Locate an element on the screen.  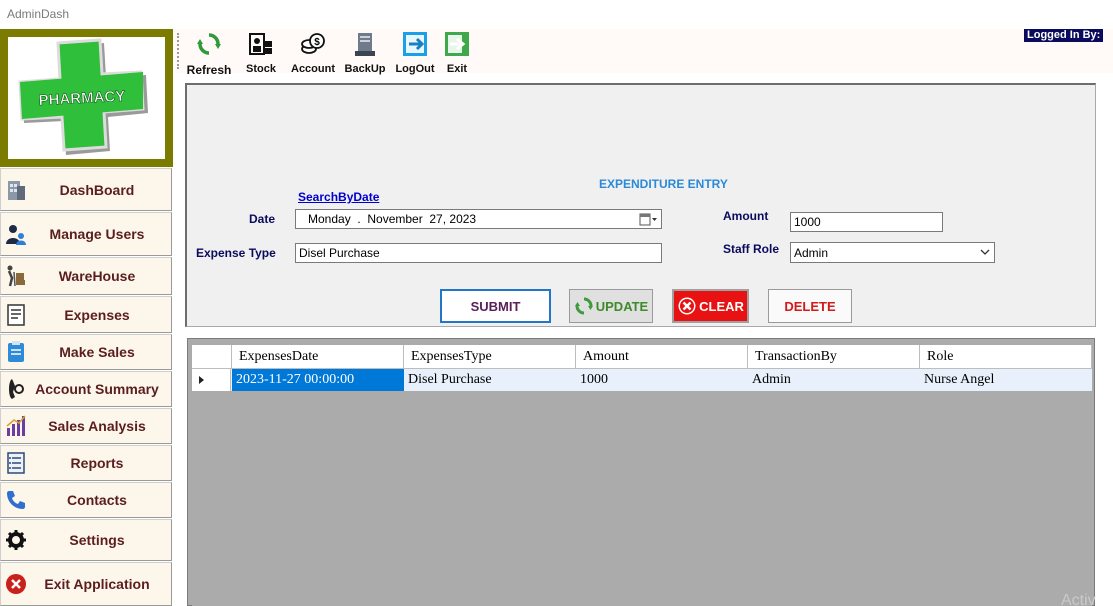
logout-button: LogOut is located at coordinates (415, 53).